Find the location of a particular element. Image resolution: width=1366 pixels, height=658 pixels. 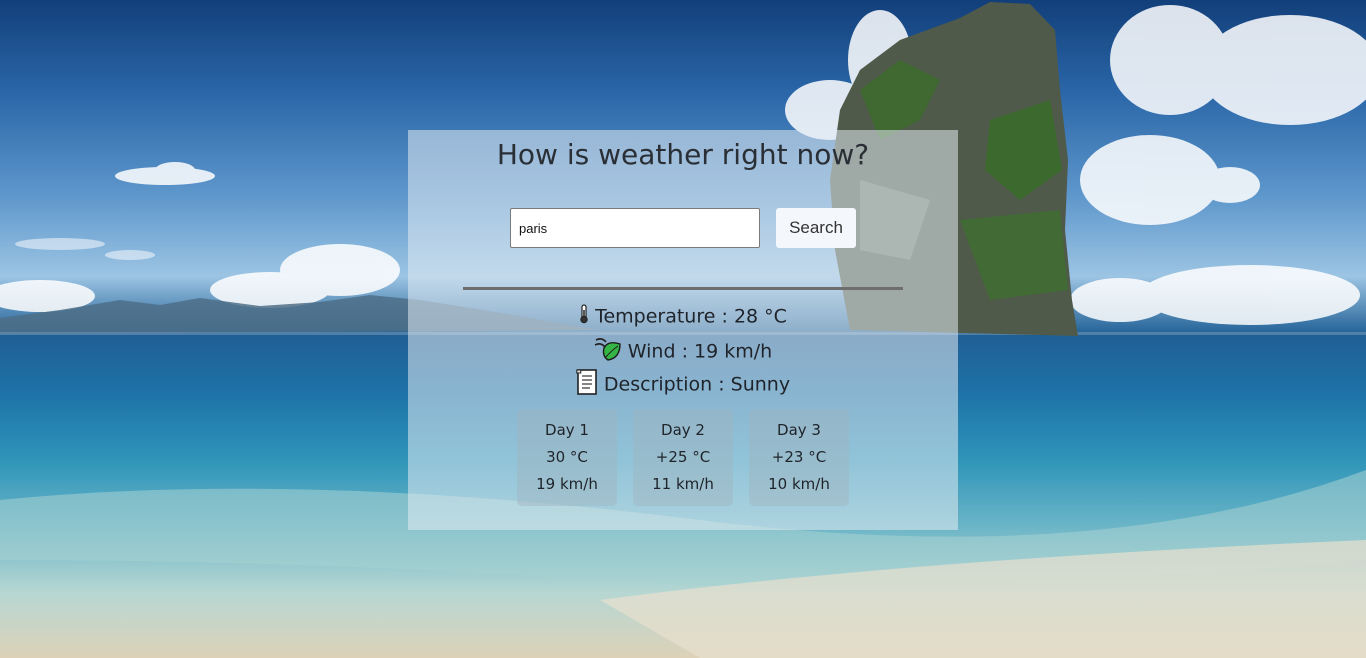

forecast-day-temp: +25 °C is located at coordinates (683, 457).